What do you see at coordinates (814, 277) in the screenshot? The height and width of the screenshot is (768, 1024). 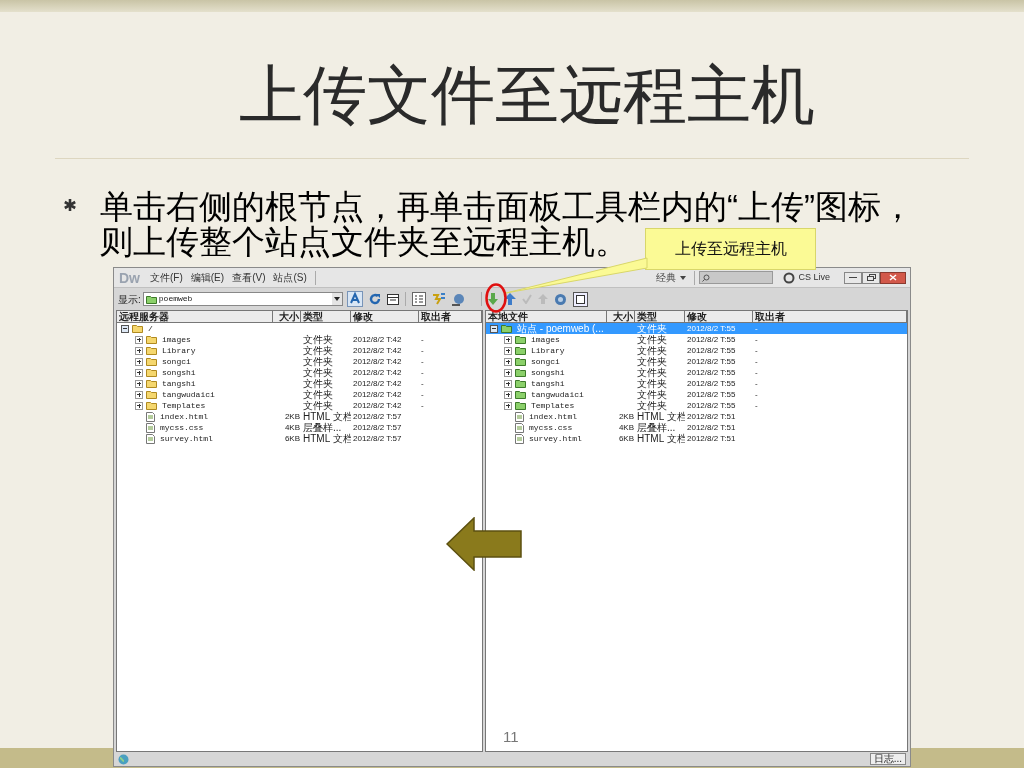 I see `cs-live-label: CS Live` at bounding box center [814, 277].